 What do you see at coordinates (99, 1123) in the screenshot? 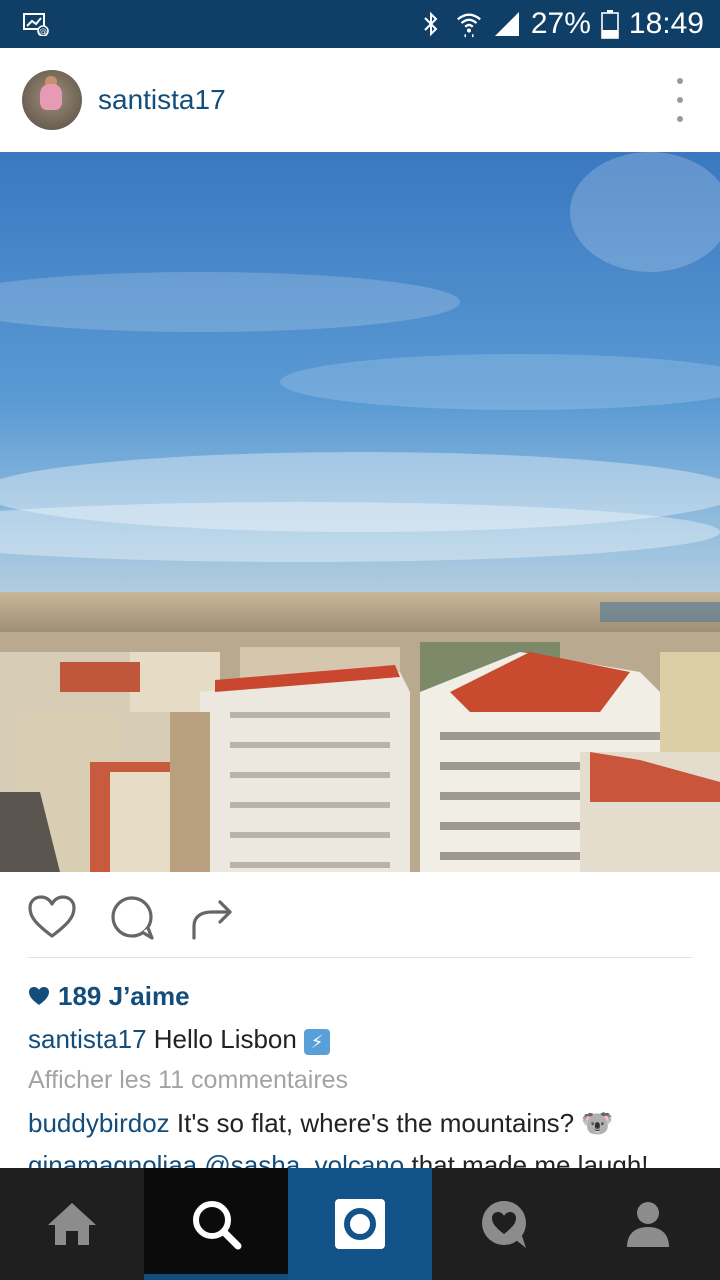
I see `comment-username: buddybirdoz` at bounding box center [99, 1123].